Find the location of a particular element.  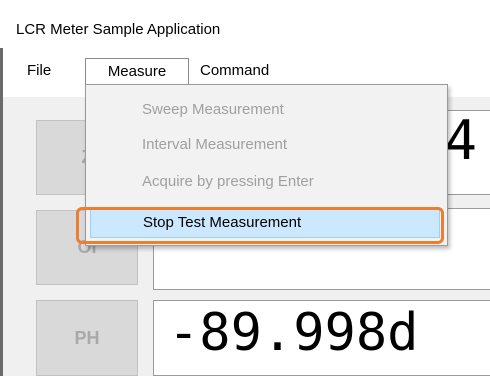

ph-button: PH is located at coordinates (87, 338).